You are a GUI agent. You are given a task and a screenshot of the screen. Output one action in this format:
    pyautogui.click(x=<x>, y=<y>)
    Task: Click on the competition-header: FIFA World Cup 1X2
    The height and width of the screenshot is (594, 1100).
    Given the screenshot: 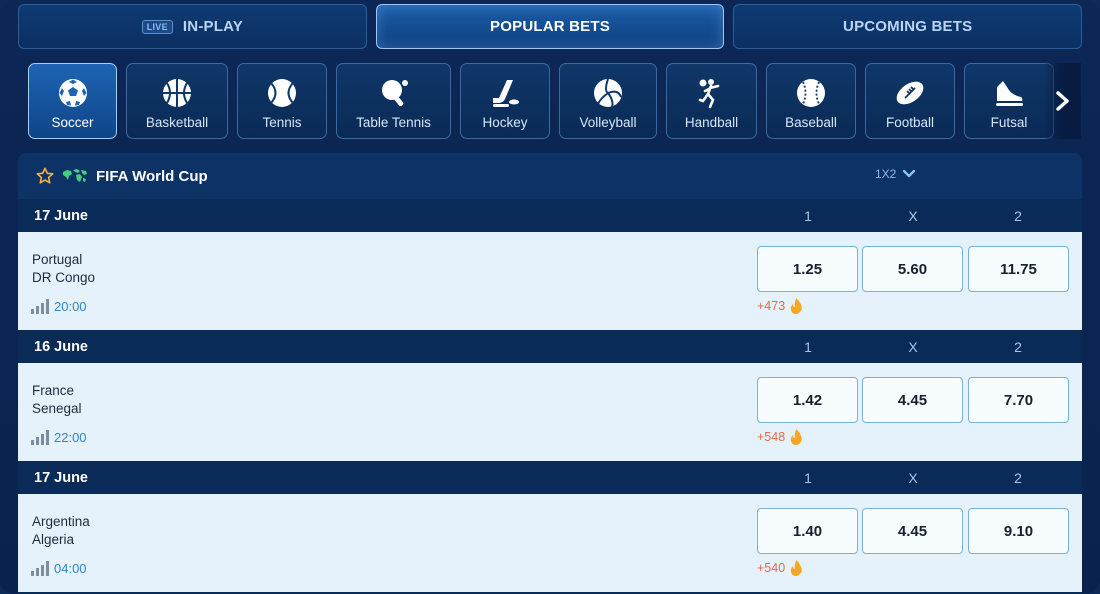 What is the action you would take?
    pyautogui.click(x=550, y=176)
    